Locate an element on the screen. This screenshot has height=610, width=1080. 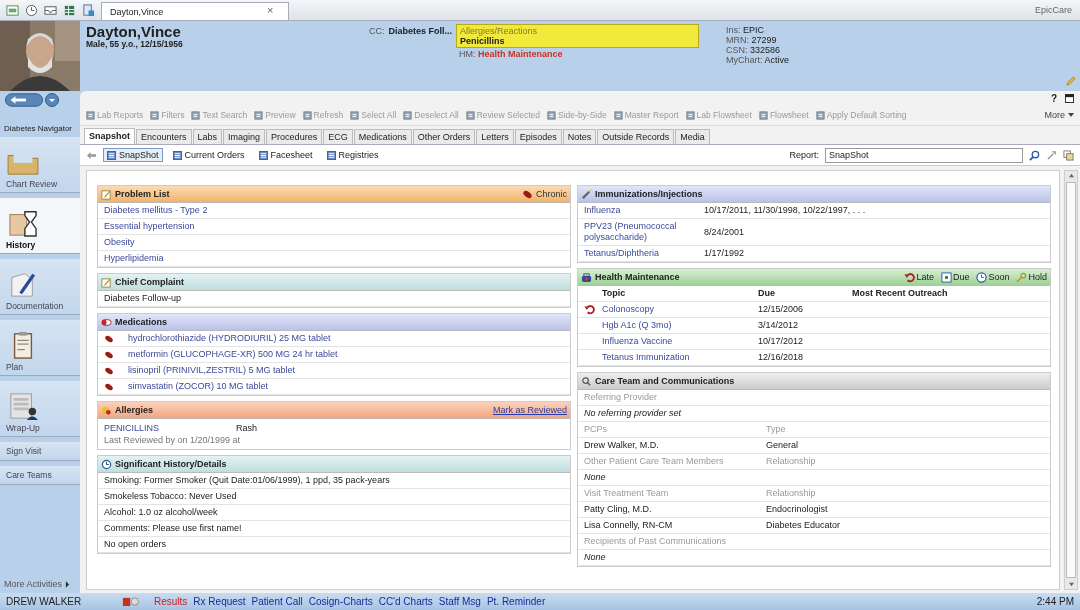
allergen-link: PENICILLINS is located at coordinates (170, 428).